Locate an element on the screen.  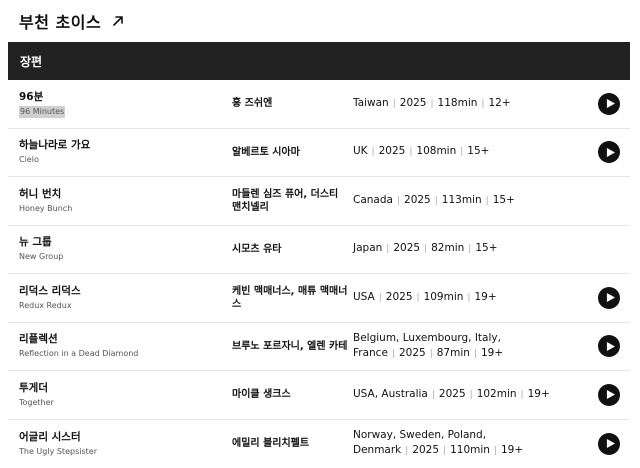
film-title-korean: 투게더 is located at coordinates (119, 388).